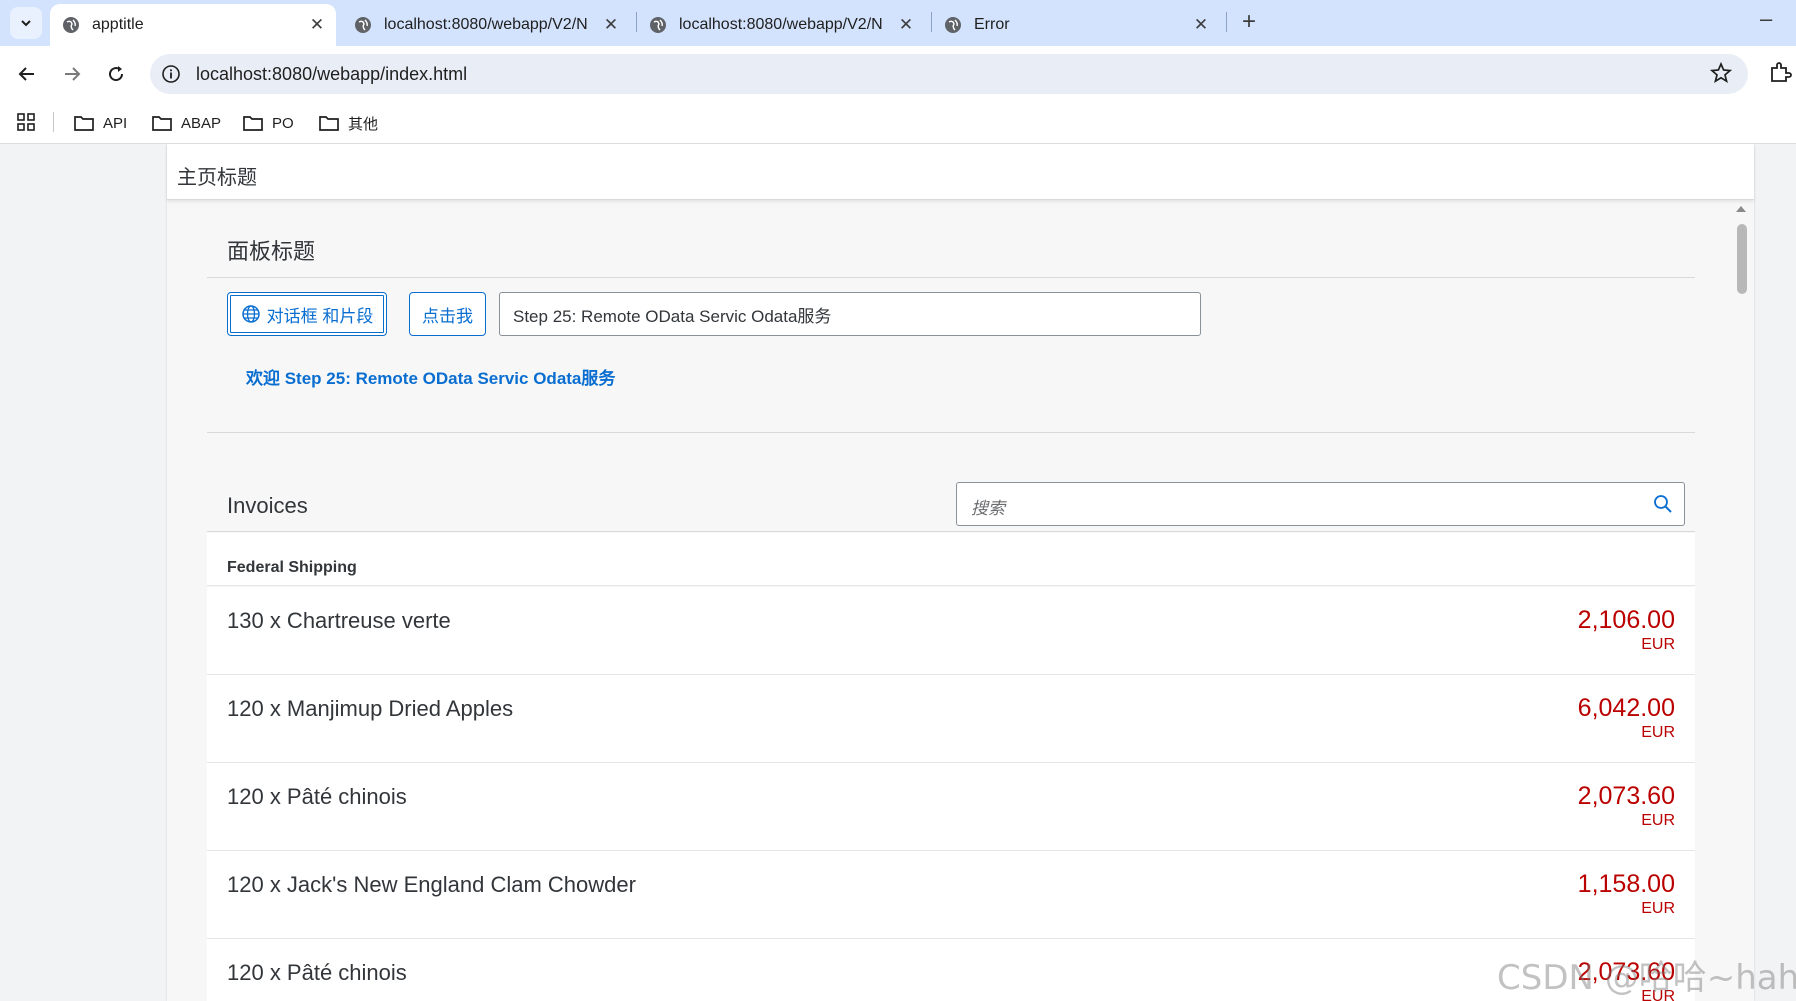 This screenshot has height=1001, width=1796. I want to click on tab-localhost-1: localhost:8080/webapp/V2/N ✕, so click(486, 25).